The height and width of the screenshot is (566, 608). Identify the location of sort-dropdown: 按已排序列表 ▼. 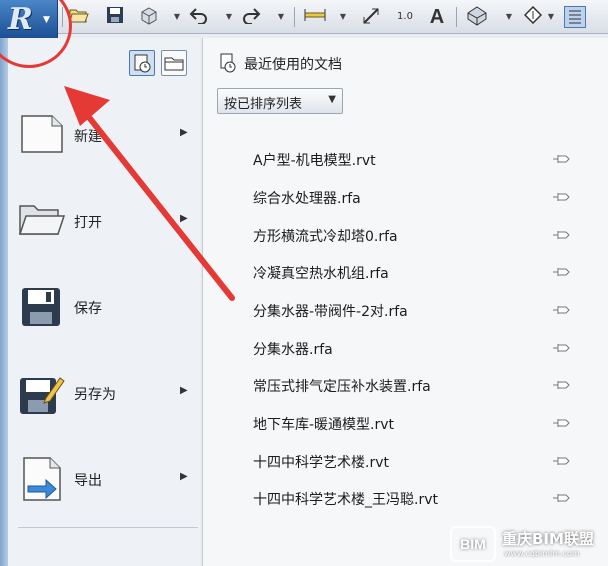
(280, 101).